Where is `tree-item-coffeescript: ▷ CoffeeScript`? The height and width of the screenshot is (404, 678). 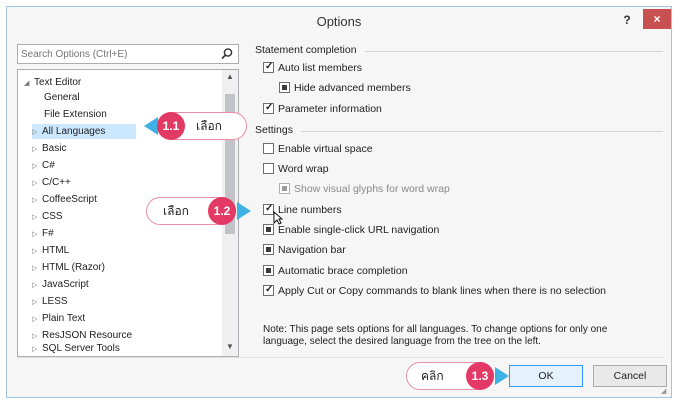
tree-item-coffeescript: ▷ CoffeeScript is located at coordinates (64, 199).